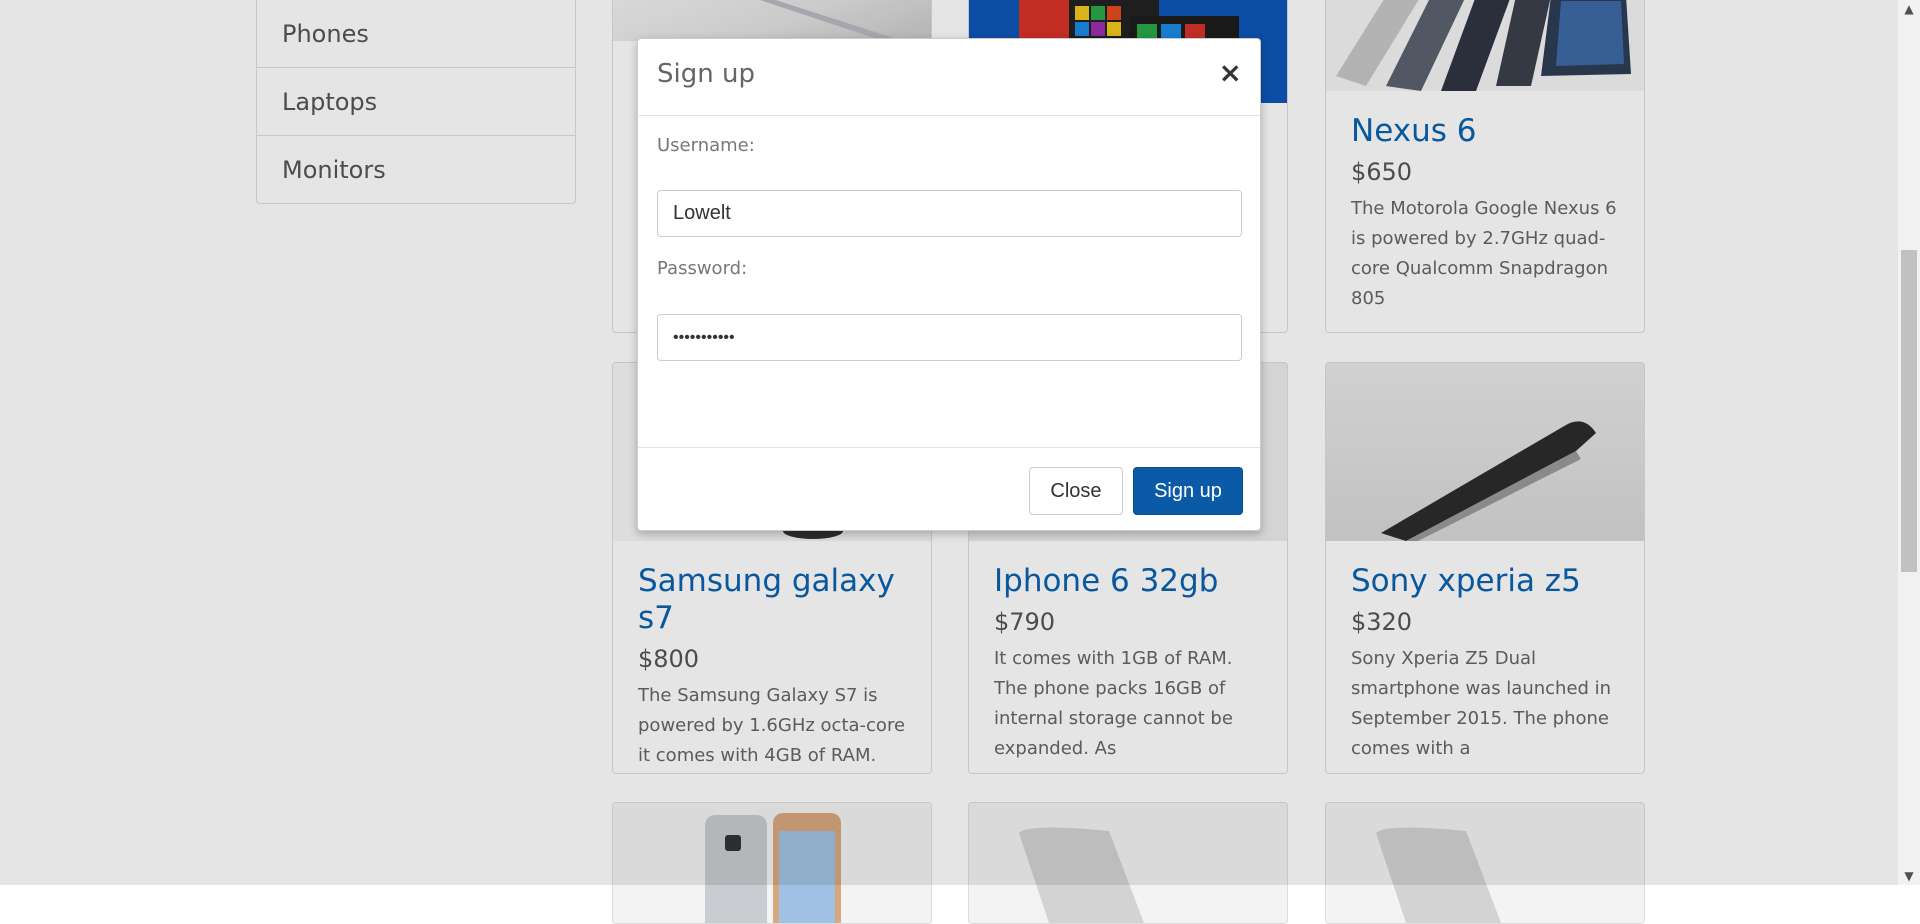 The height and width of the screenshot is (924, 1920). I want to click on password-label: Password:, so click(702, 268).